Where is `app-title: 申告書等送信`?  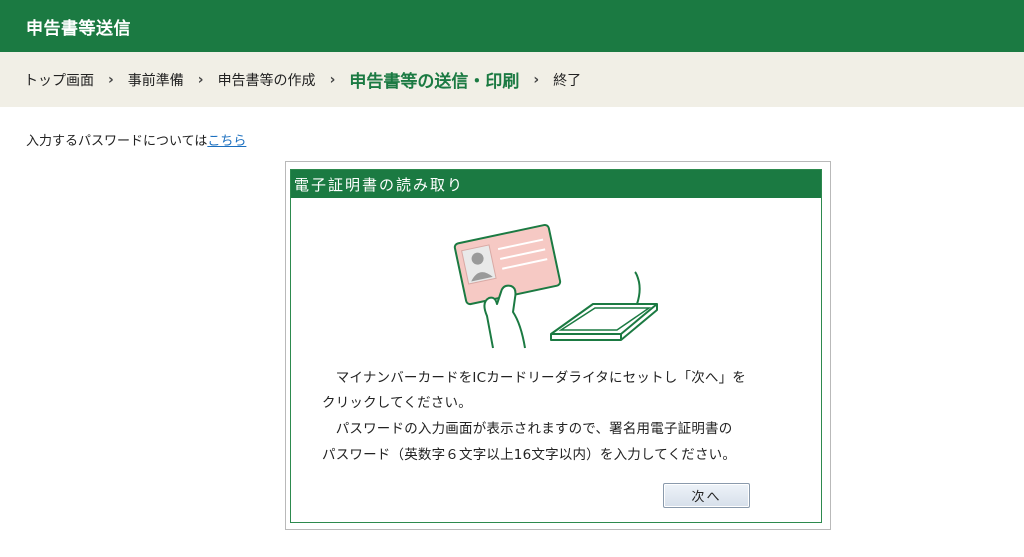
app-title: 申告書等送信 is located at coordinates (78, 28).